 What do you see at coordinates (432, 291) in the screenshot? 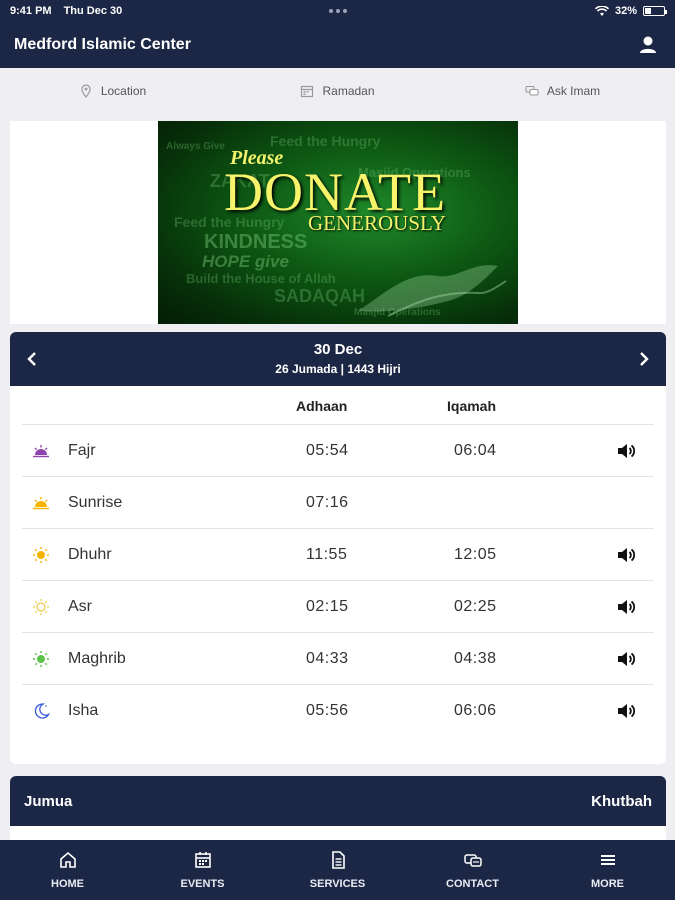
I see `open-hands-icon` at bounding box center [432, 291].